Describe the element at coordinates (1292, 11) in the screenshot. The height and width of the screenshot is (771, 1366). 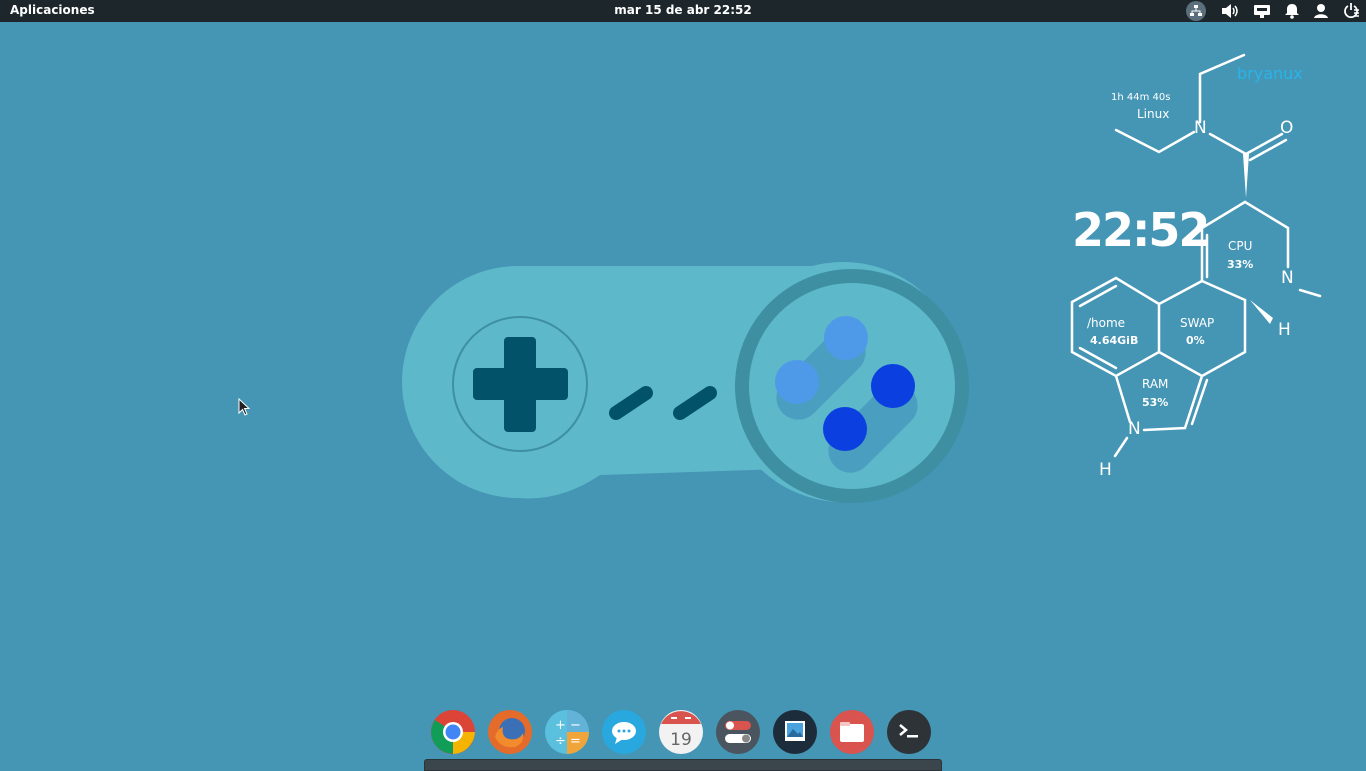
I see `notifications-icon` at that location.